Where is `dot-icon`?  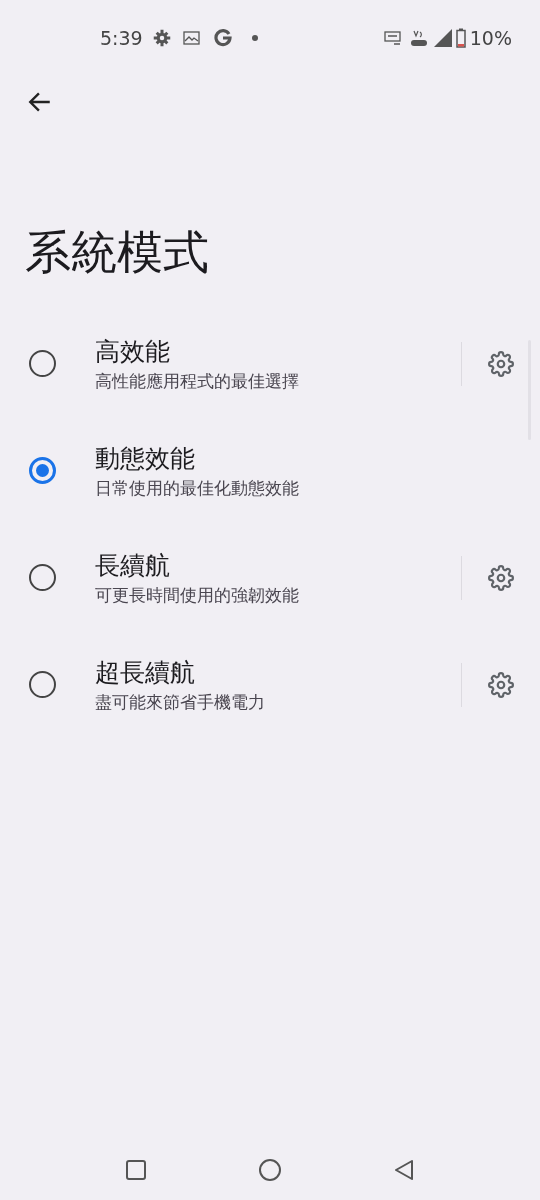 dot-icon is located at coordinates (254, 38).